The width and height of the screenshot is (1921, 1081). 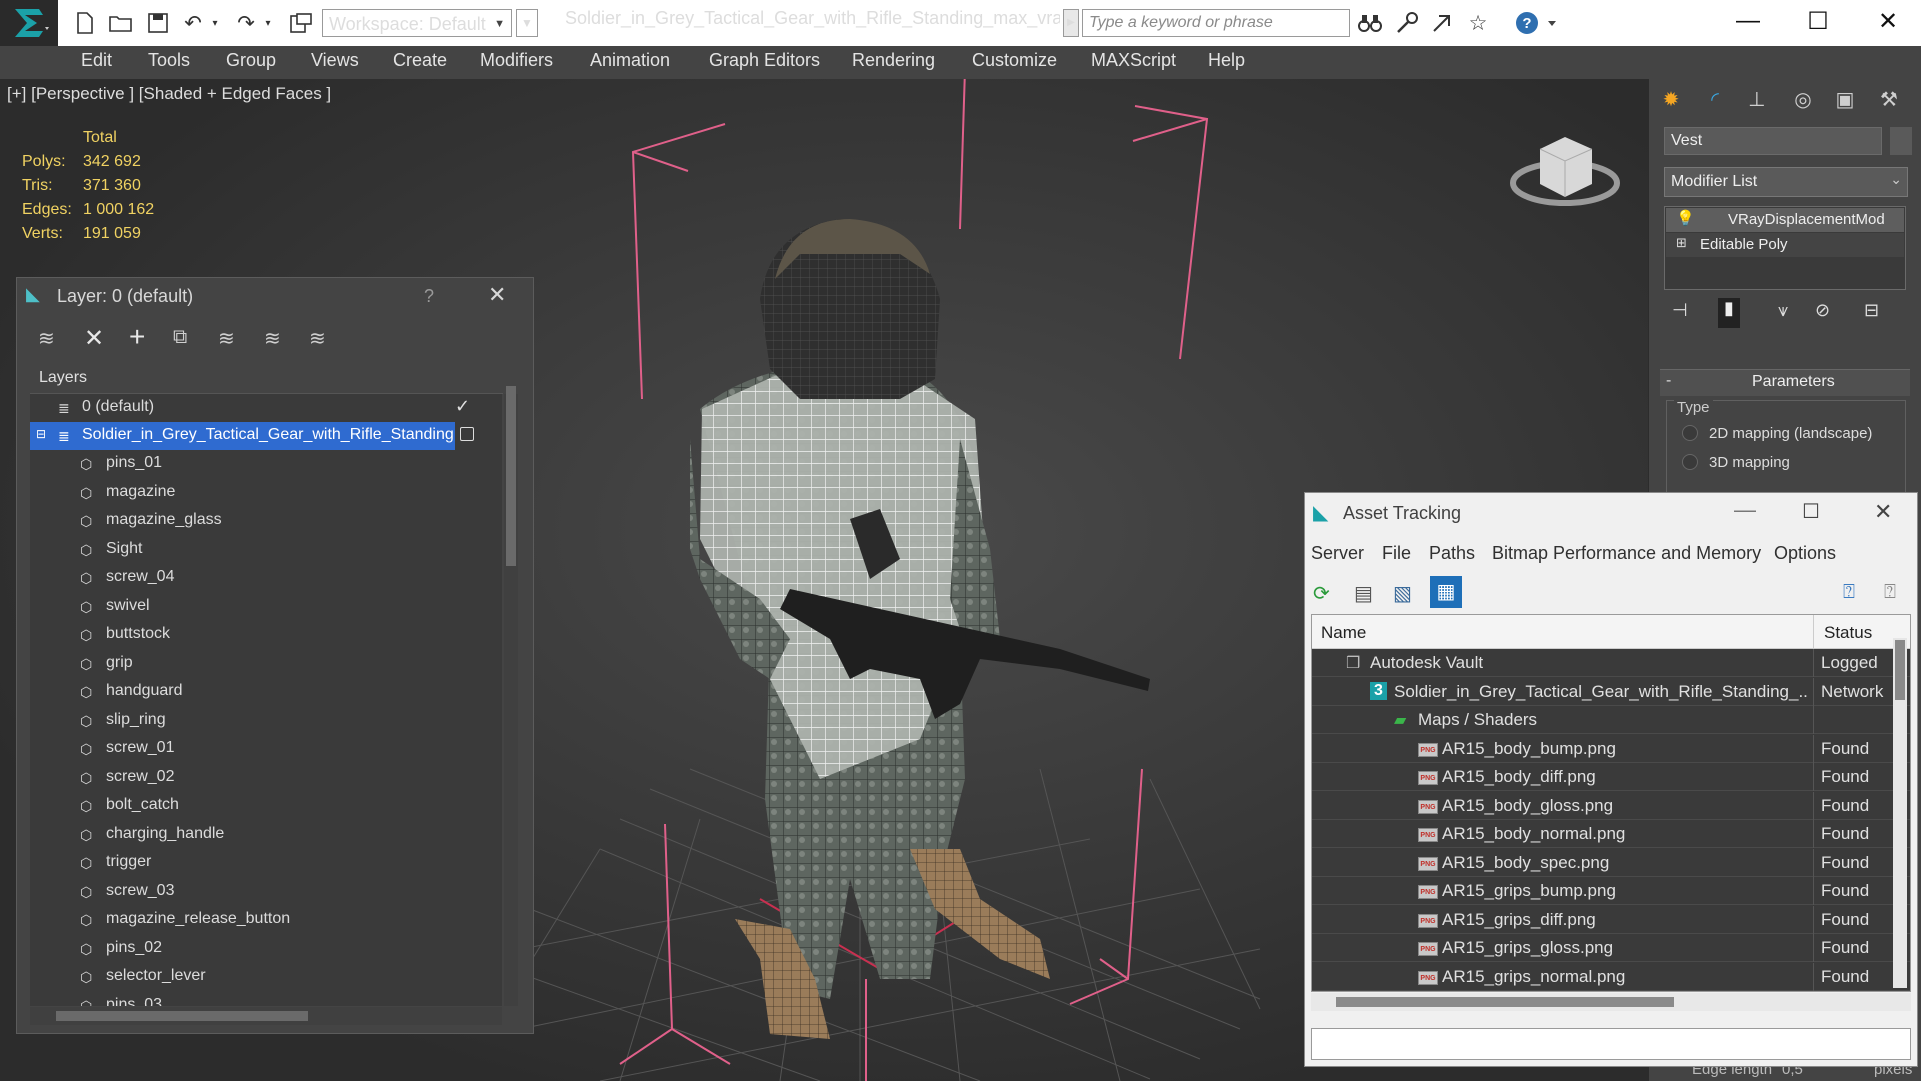 What do you see at coordinates (1785, 220) in the screenshot?
I see `stack-item-vraydisplacement: 💡 VRayDisplacementMod` at bounding box center [1785, 220].